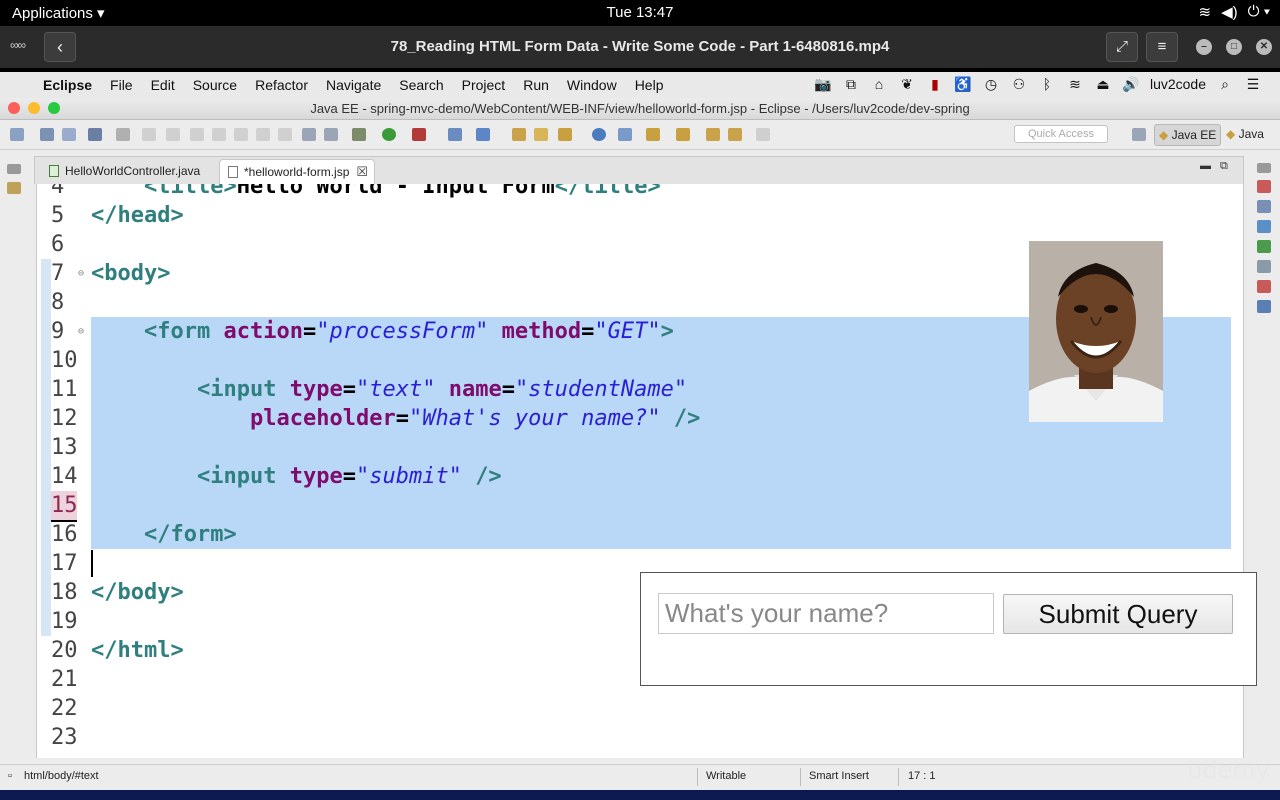 The image size is (1280, 800). Describe the element at coordinates (123, 134) in the screenshot. I see `skip-breakpoints-icon` at that location.